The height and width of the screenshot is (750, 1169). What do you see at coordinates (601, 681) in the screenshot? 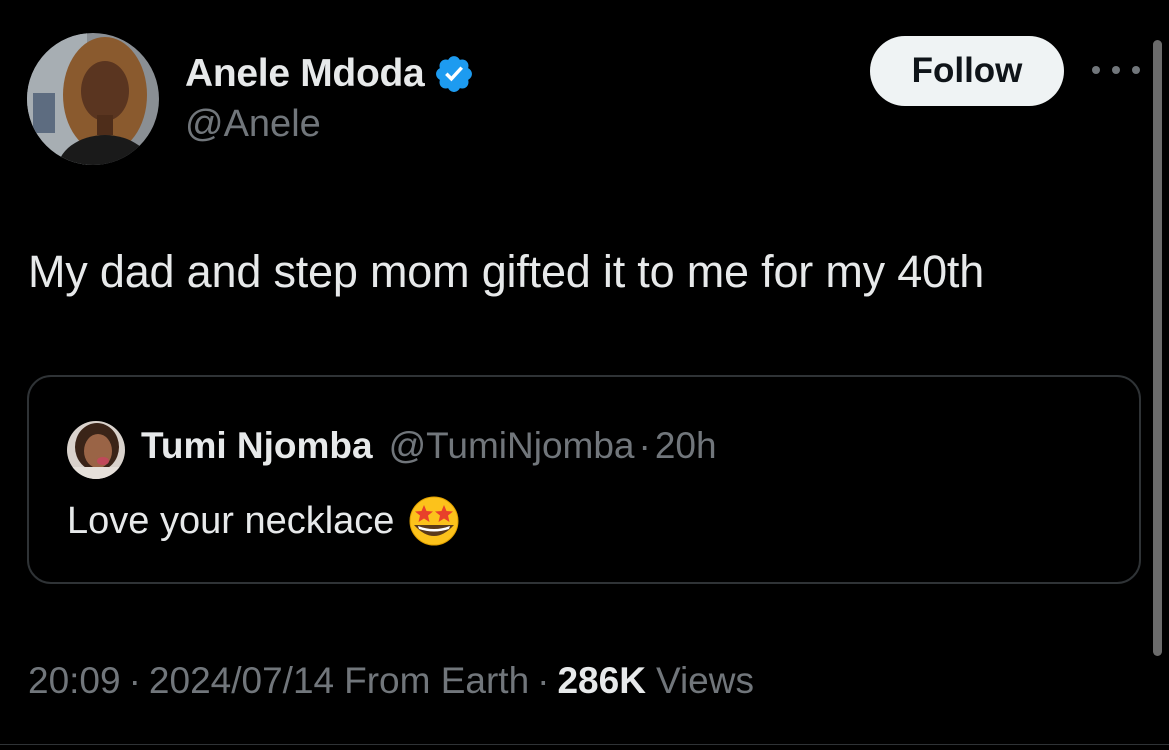
I see `views-count: 286K` at bounding box center [601, 681].